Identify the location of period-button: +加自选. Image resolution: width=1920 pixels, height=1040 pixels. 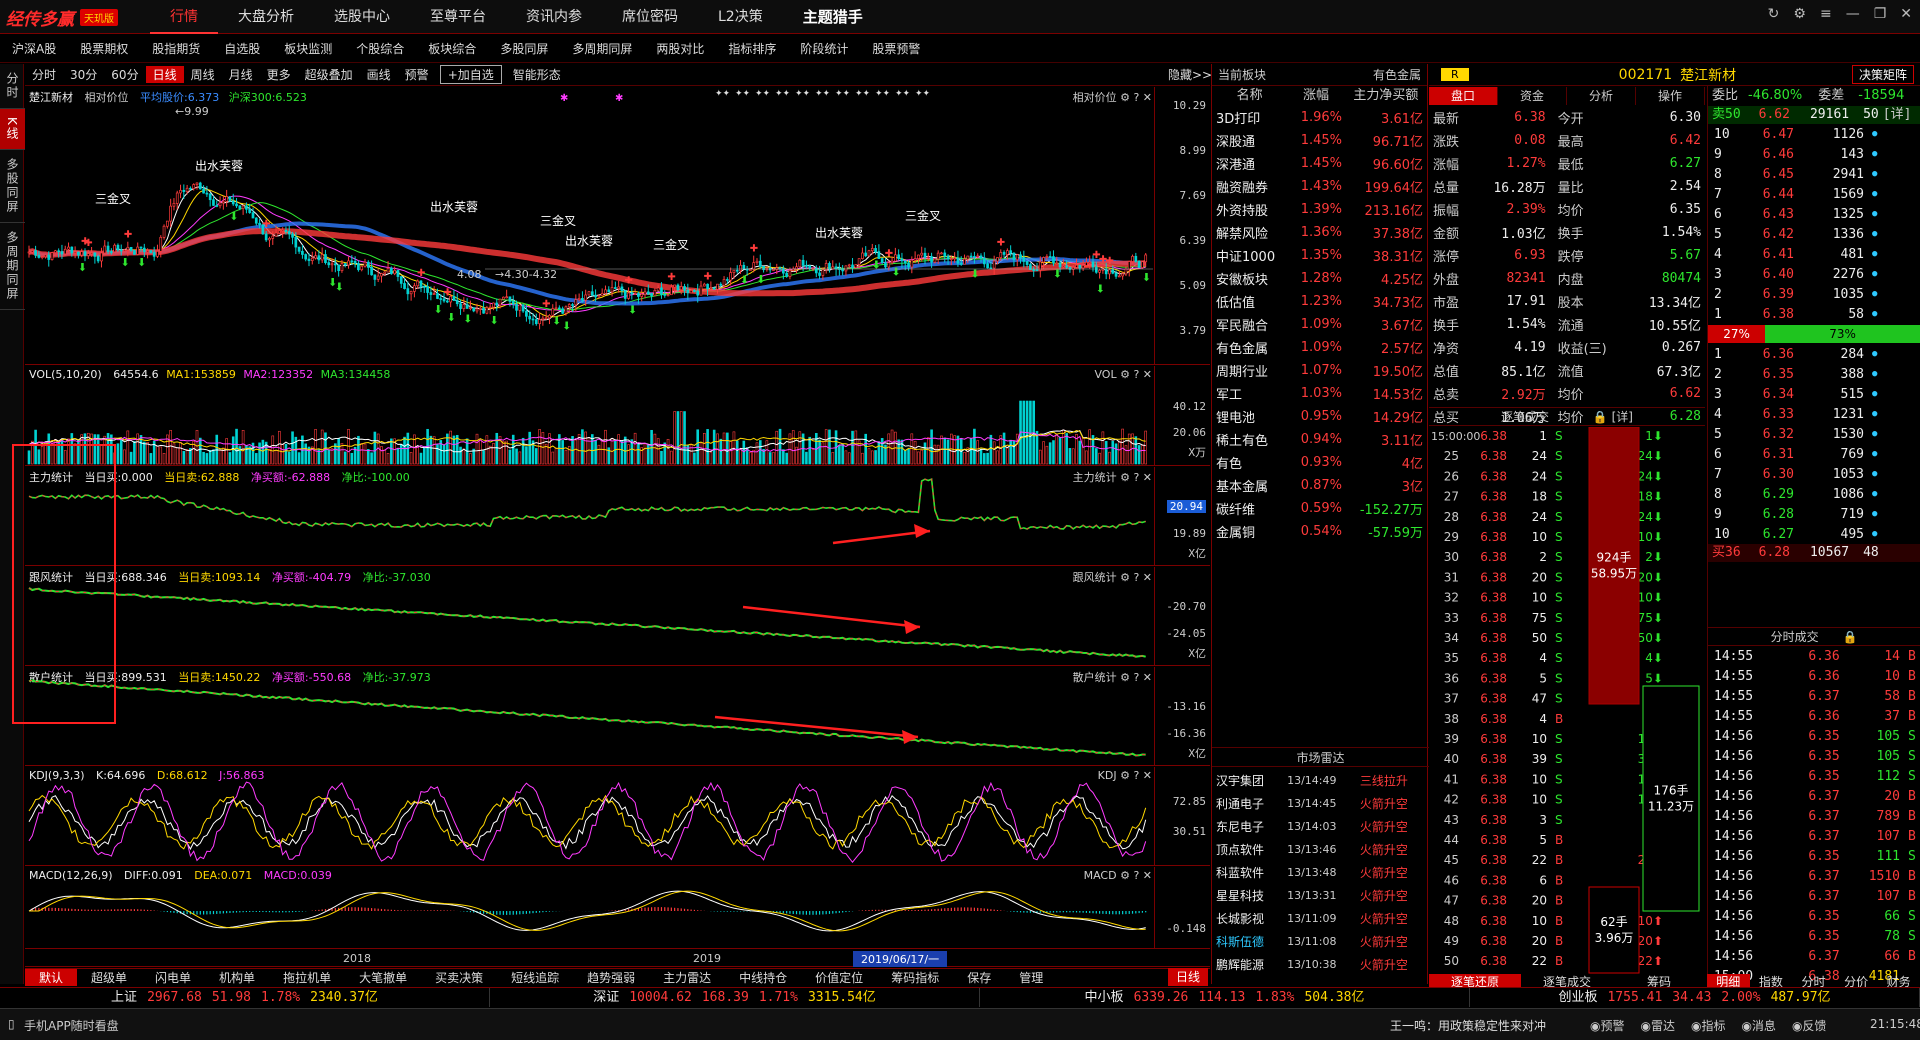
(470, 74).